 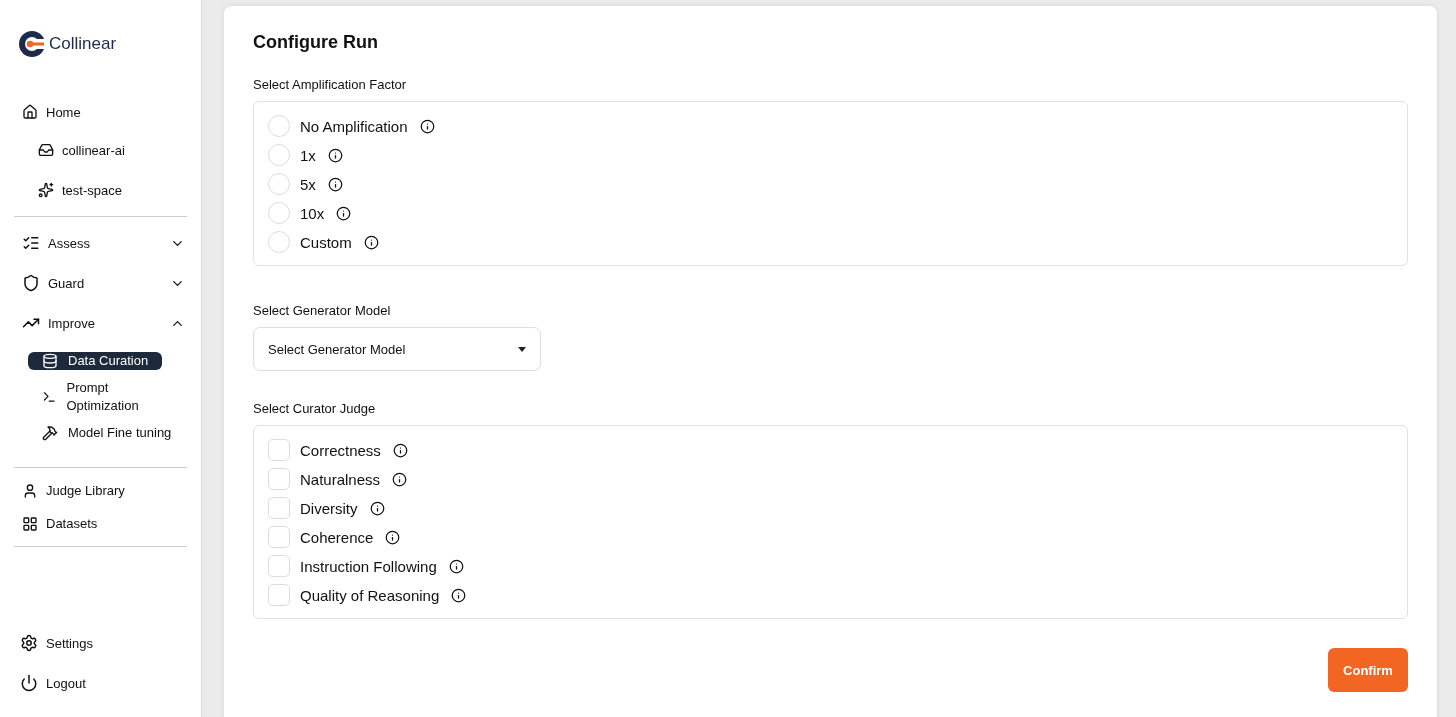 I want to click on logo-text: Collinear, so click(x=83, y=44).